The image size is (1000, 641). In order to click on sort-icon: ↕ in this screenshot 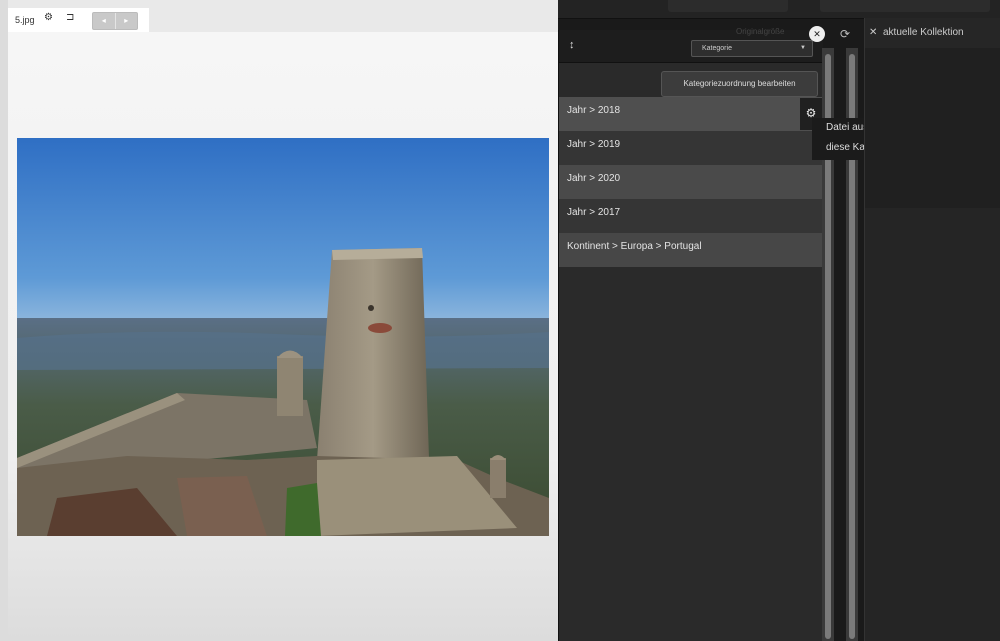, I will do `click(572, 45)`.